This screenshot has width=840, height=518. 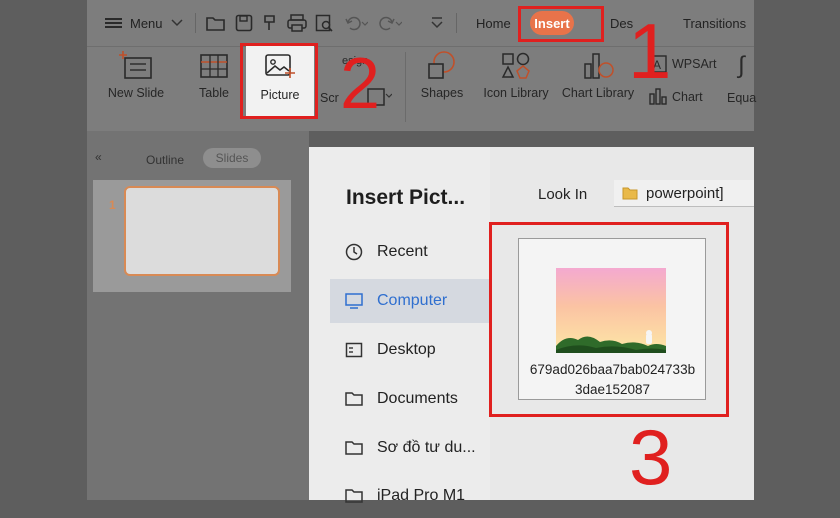 I want to click on slide-number: 1, so click(x=112, y=205).